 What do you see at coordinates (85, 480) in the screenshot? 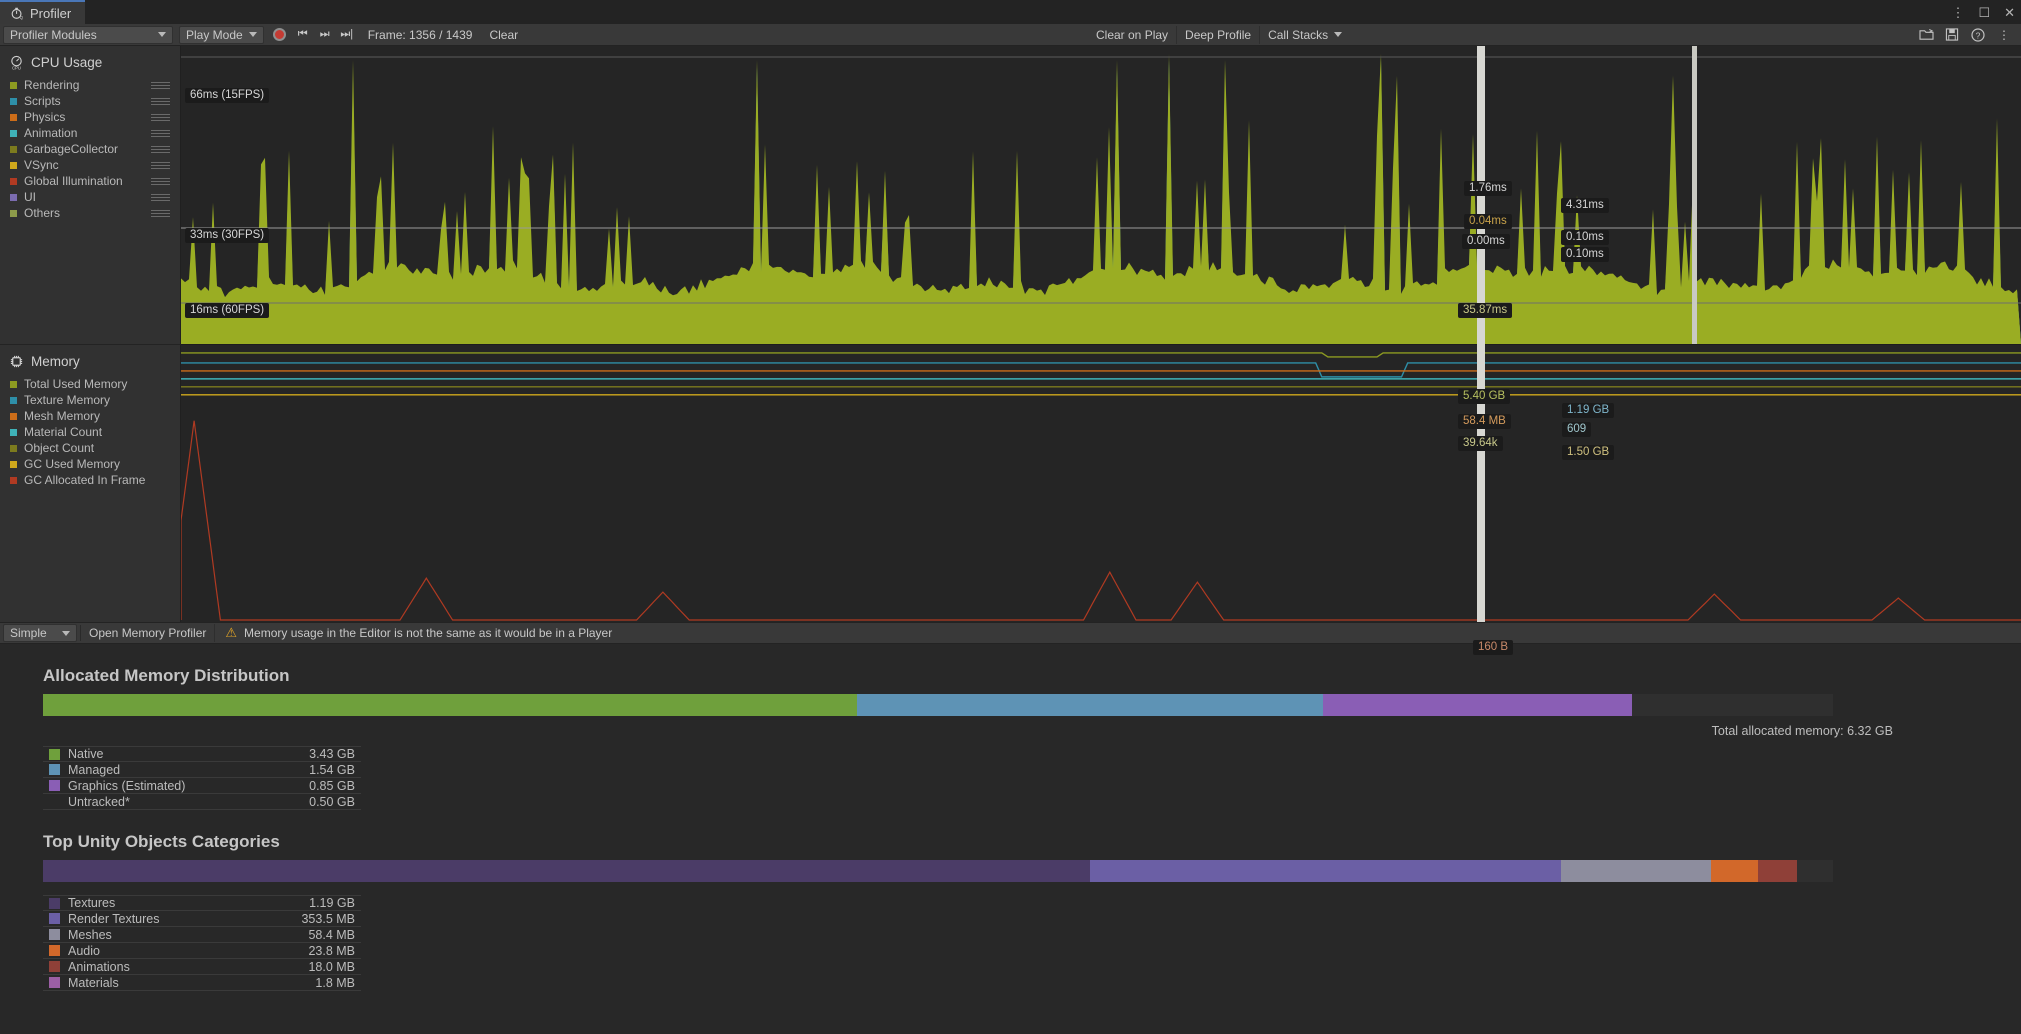
I see `legend-label: GC Allocated In Frame` at bounding box center [85, 480].